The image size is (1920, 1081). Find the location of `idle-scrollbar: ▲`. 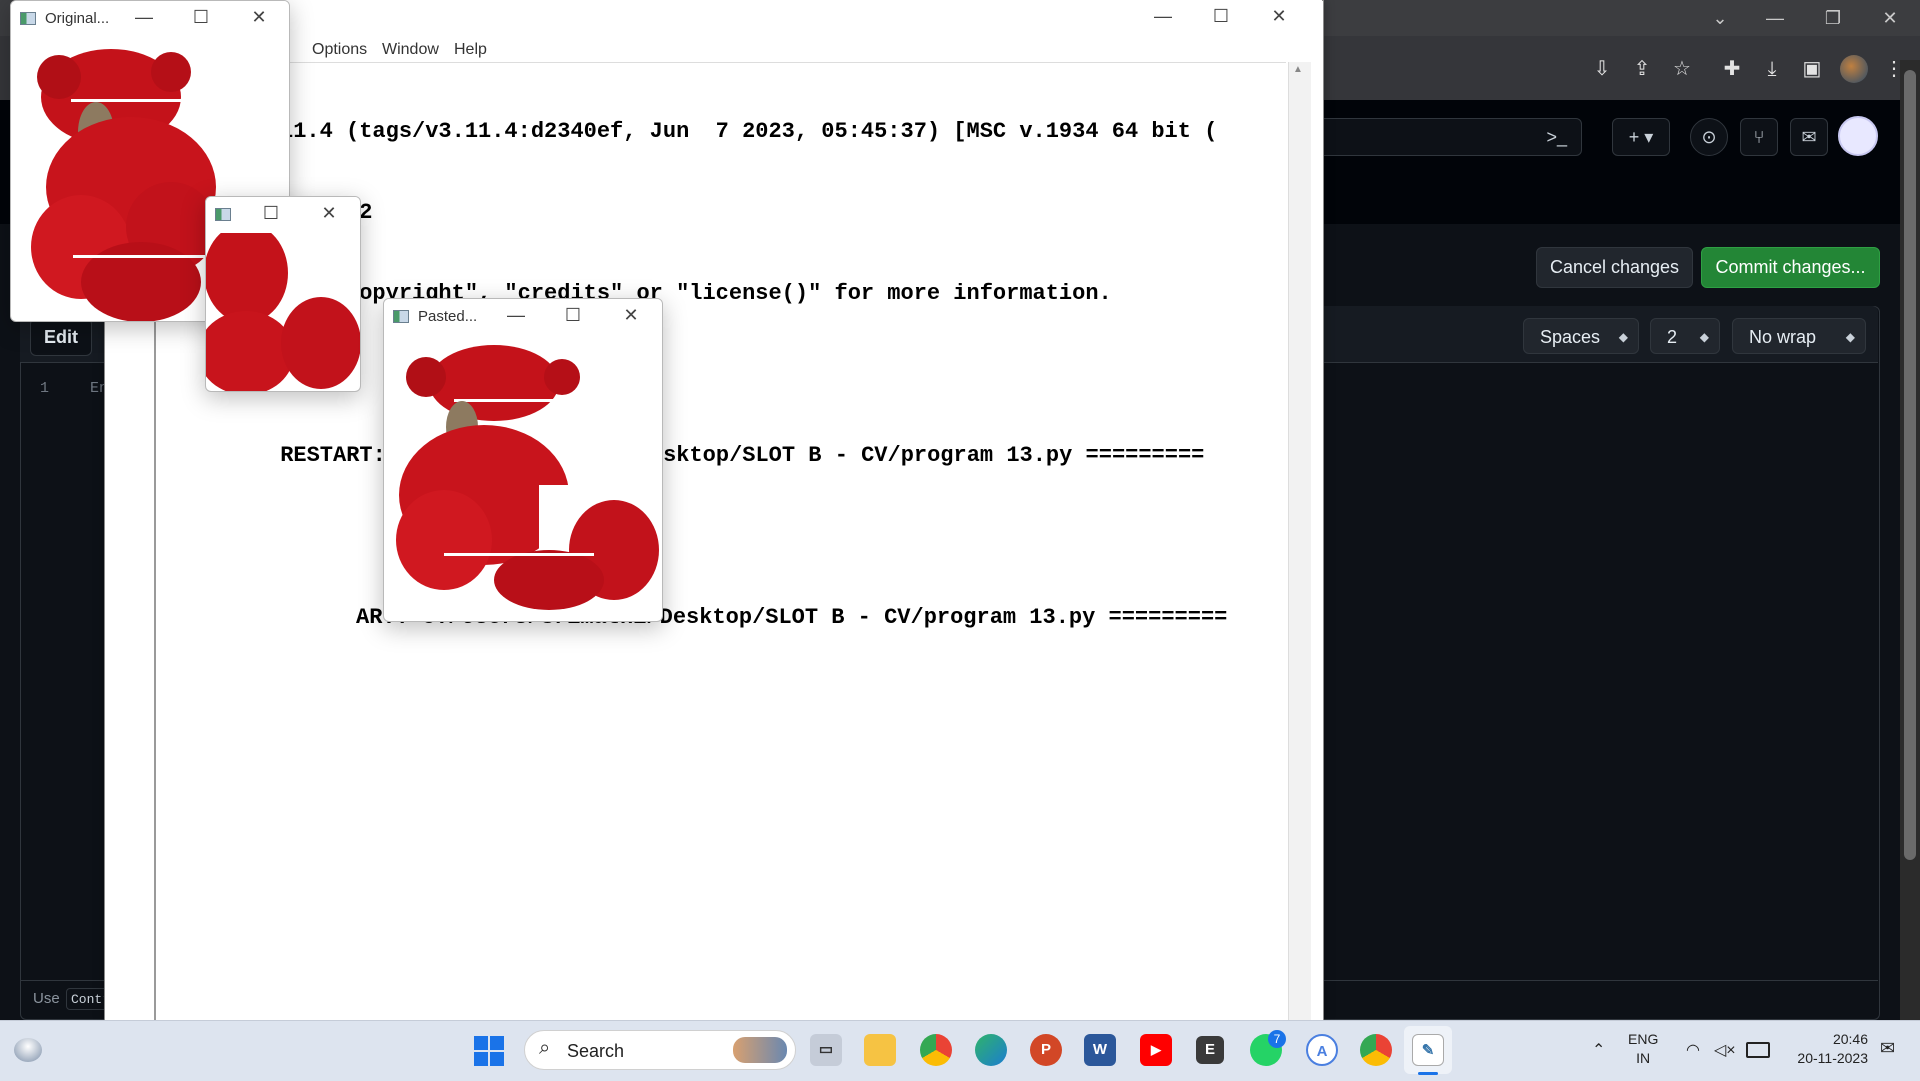

idle-scrollbar: ▲ is located at coordinates (1299, 541).